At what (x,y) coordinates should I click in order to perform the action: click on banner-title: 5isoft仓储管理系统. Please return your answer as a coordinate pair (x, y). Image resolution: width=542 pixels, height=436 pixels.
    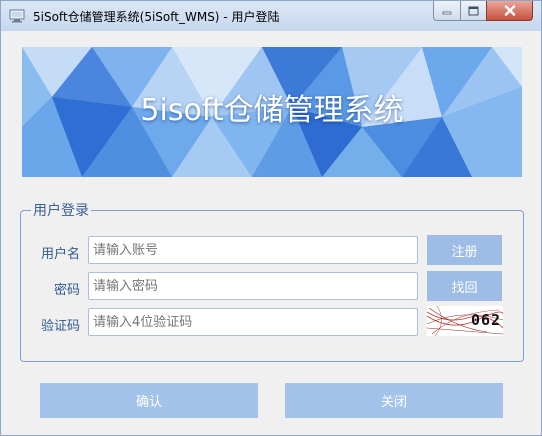
    Looking at the image, I should click on (272, 110).